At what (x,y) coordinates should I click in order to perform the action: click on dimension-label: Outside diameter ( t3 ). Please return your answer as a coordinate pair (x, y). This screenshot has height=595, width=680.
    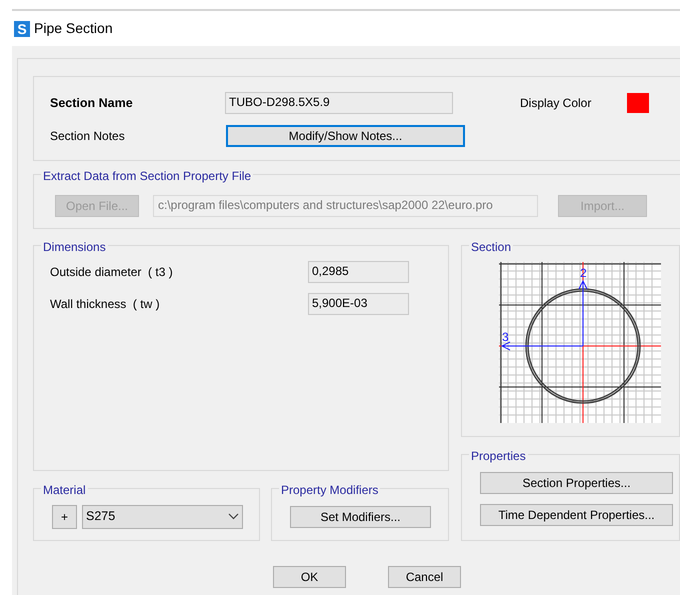
    Looking at the image, I should click on (111, 272).